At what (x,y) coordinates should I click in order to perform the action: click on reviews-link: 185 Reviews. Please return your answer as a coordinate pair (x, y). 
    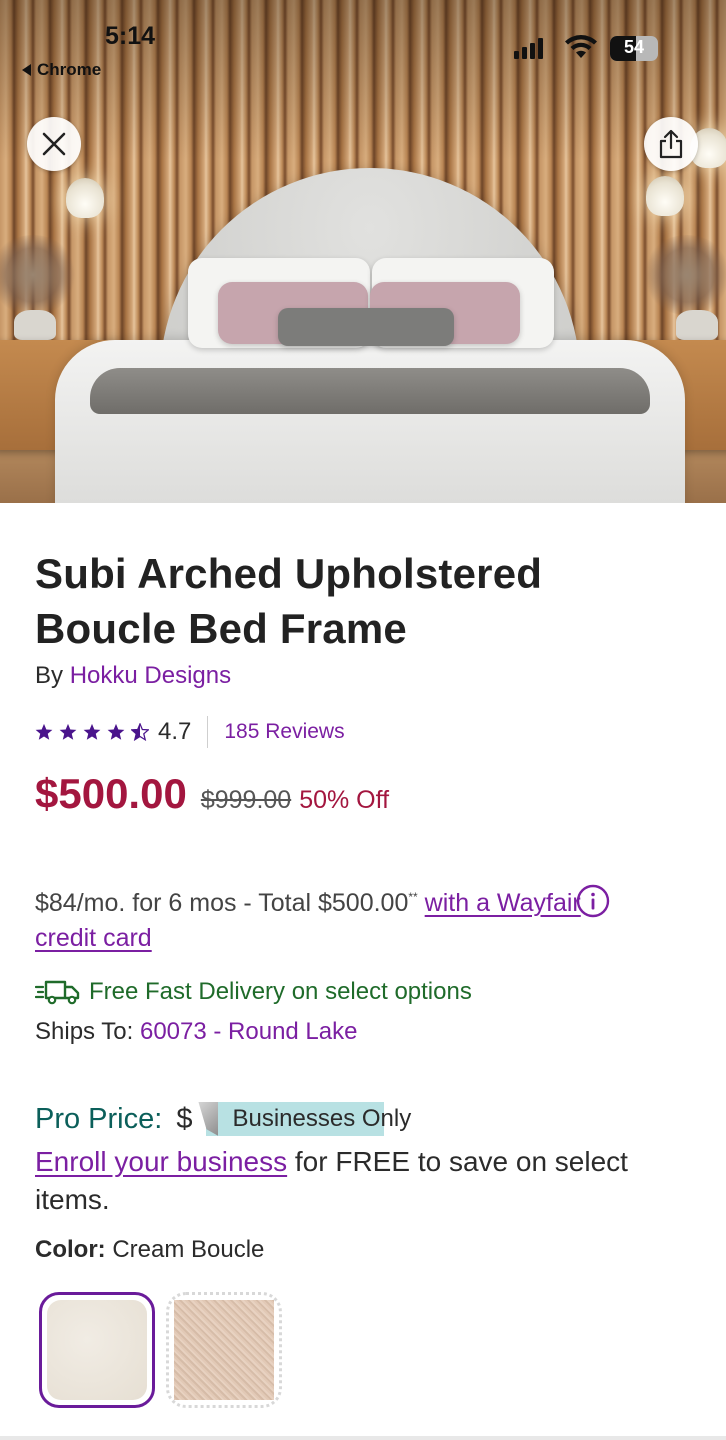
    Looking at the image, I should click on (284, 732).